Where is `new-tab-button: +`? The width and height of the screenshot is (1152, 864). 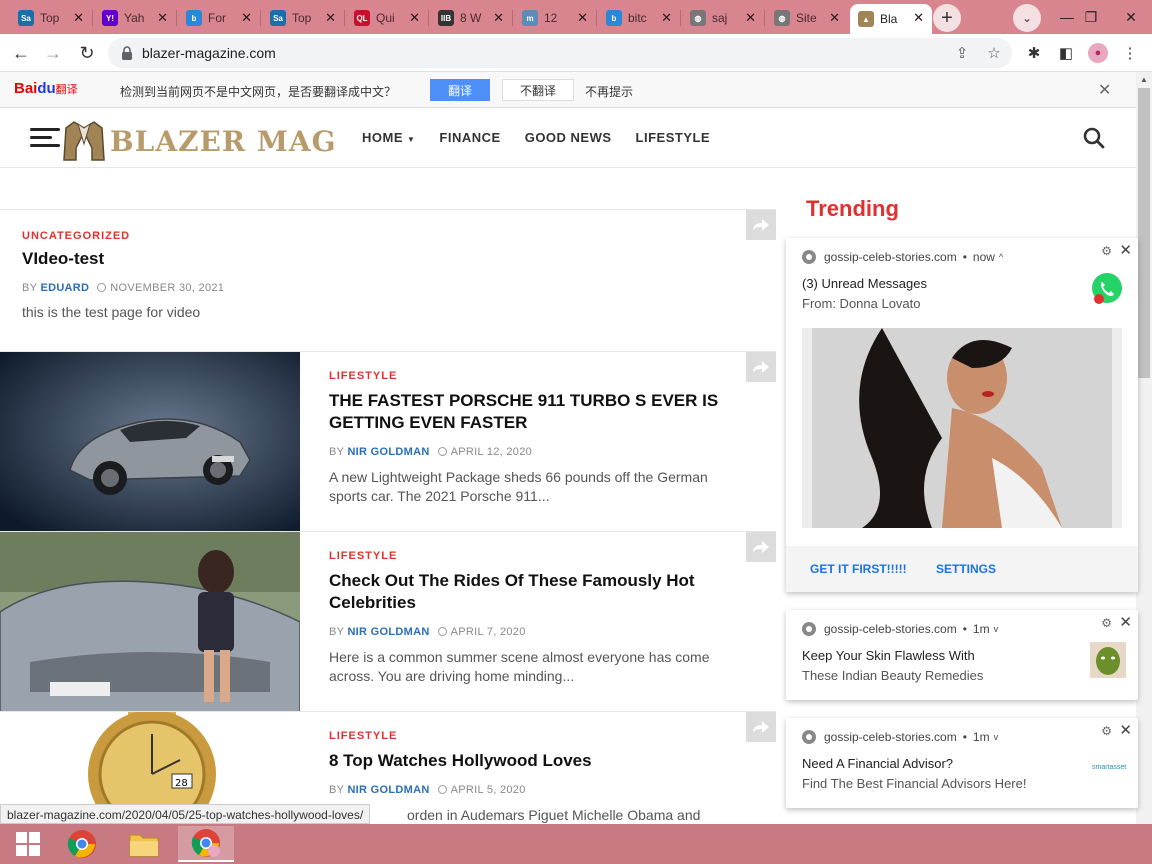 new-tab-button: + is located at coordinates (947, 18).